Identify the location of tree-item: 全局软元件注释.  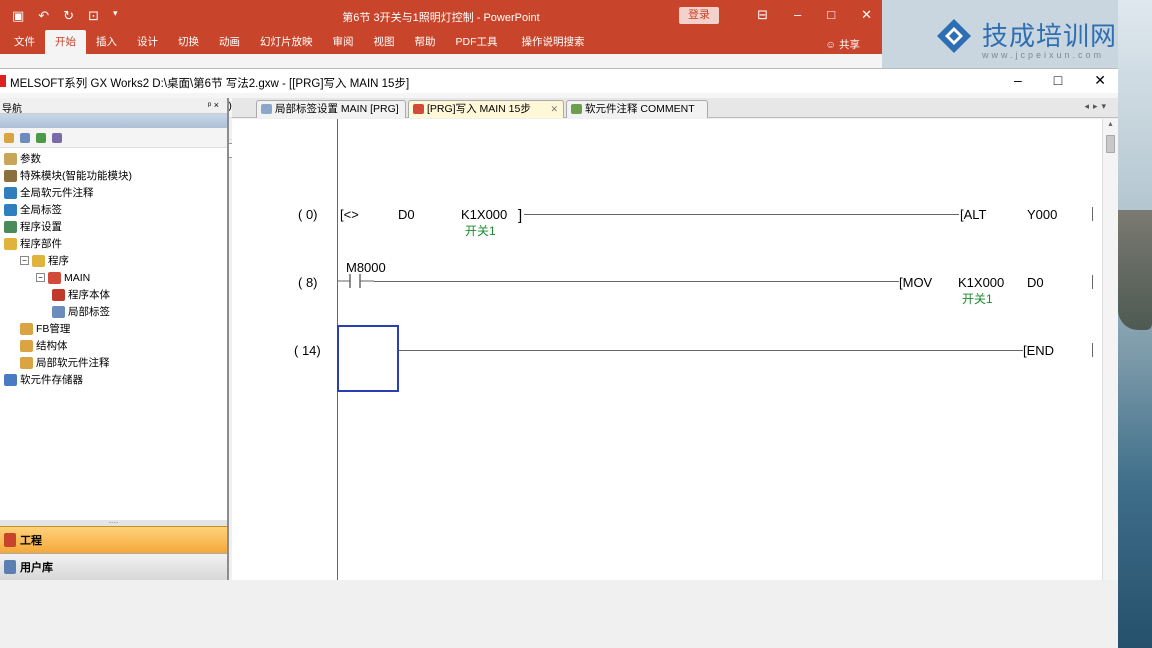
(113, 192).